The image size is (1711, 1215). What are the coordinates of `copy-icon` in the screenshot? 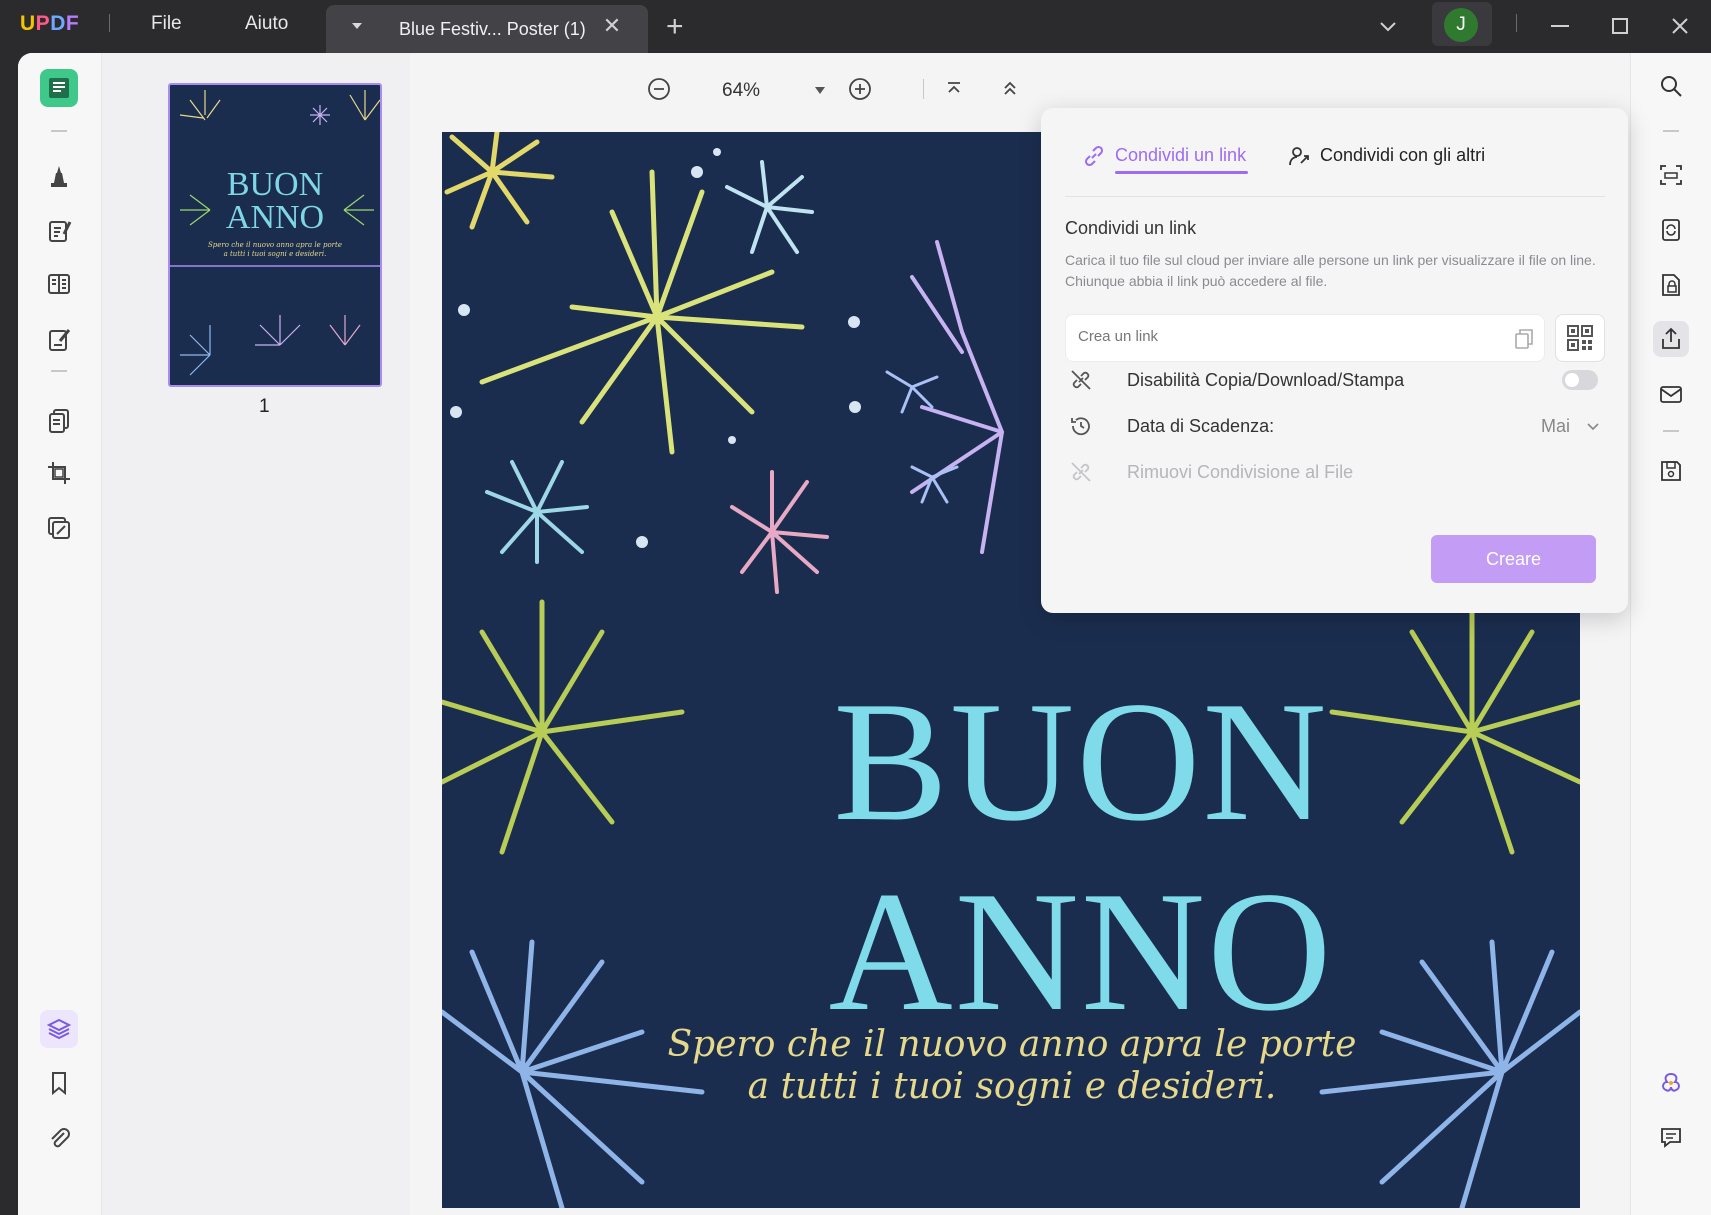 It's located at (1524, 339).